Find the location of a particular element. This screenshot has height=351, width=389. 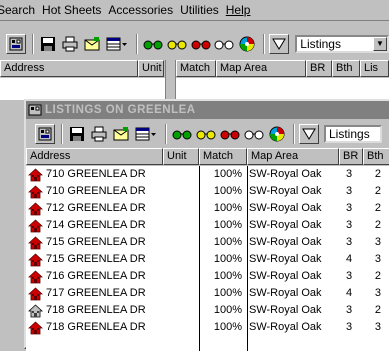

grid-icon is located at coordinates (45, 133).